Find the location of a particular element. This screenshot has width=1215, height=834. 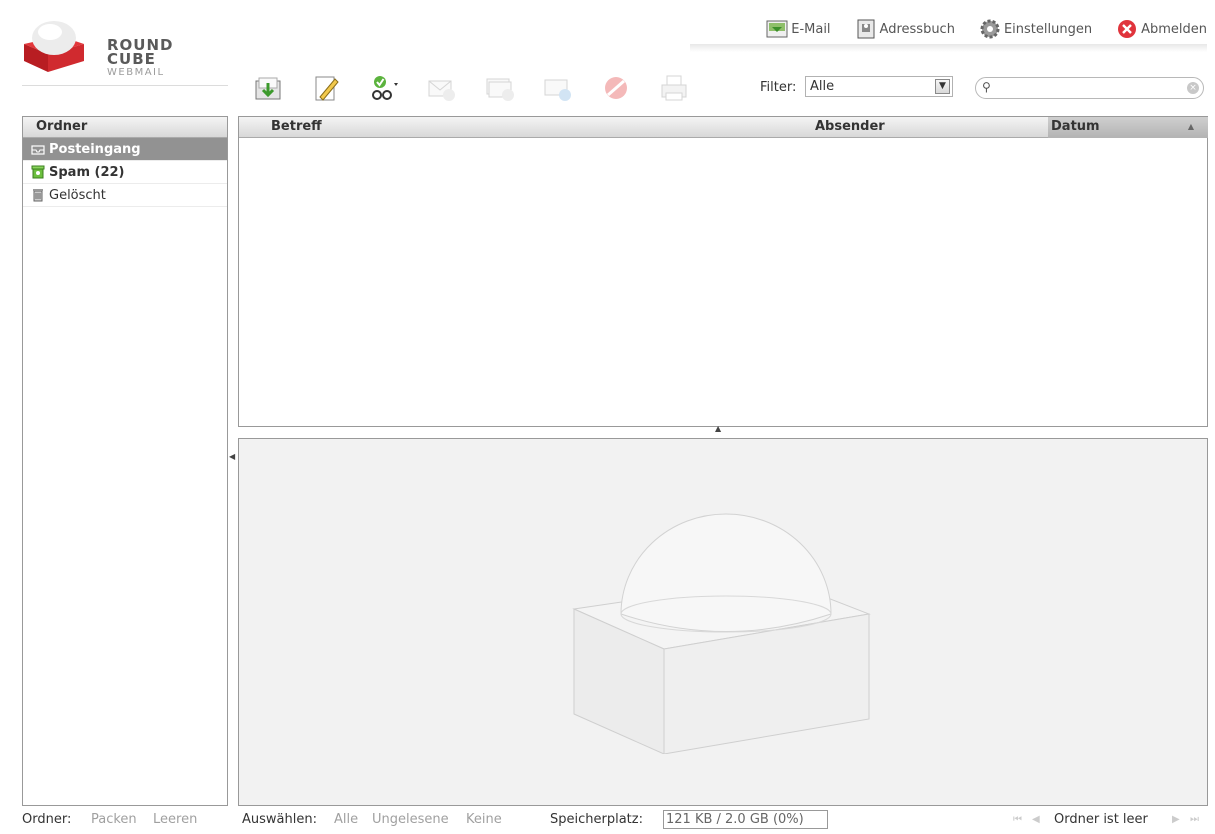

gear-icon is located at coordinates (990, 29).